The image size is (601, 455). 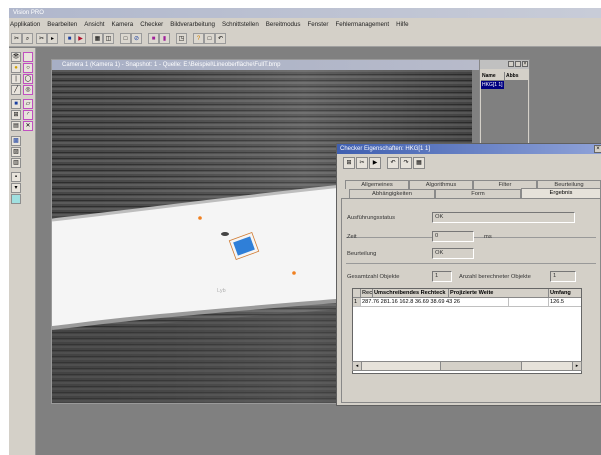 I want to click on scroll-right-icon: ▸, so click(x=576, y=366).